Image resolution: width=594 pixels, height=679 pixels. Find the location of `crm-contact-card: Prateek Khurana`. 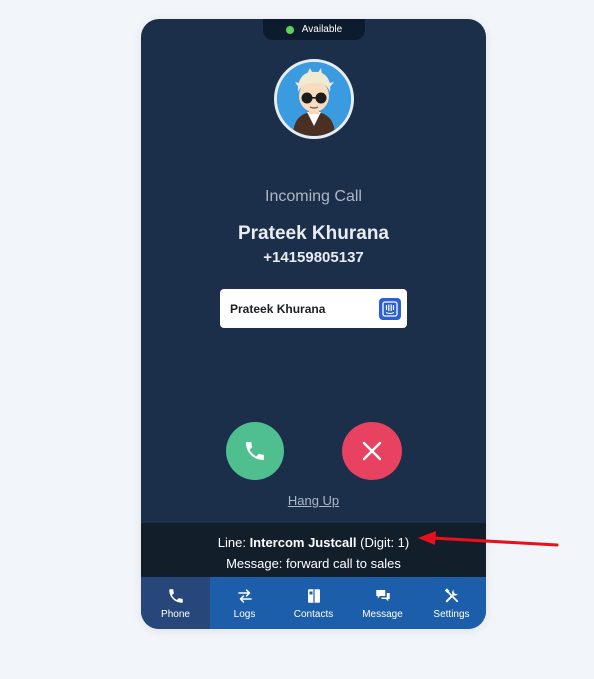

crm-contact-card: Prateek Khurana is located at coordinates (313, 308).